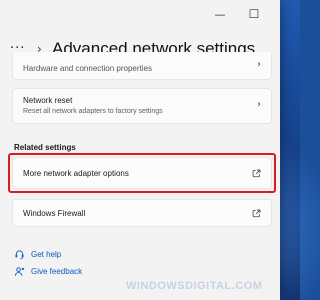 The width and height of the screenshot is (320, 300). Describe the element at coordinates (46, 254) in the screenshot. I see `get-help-label: Get help` at that location.